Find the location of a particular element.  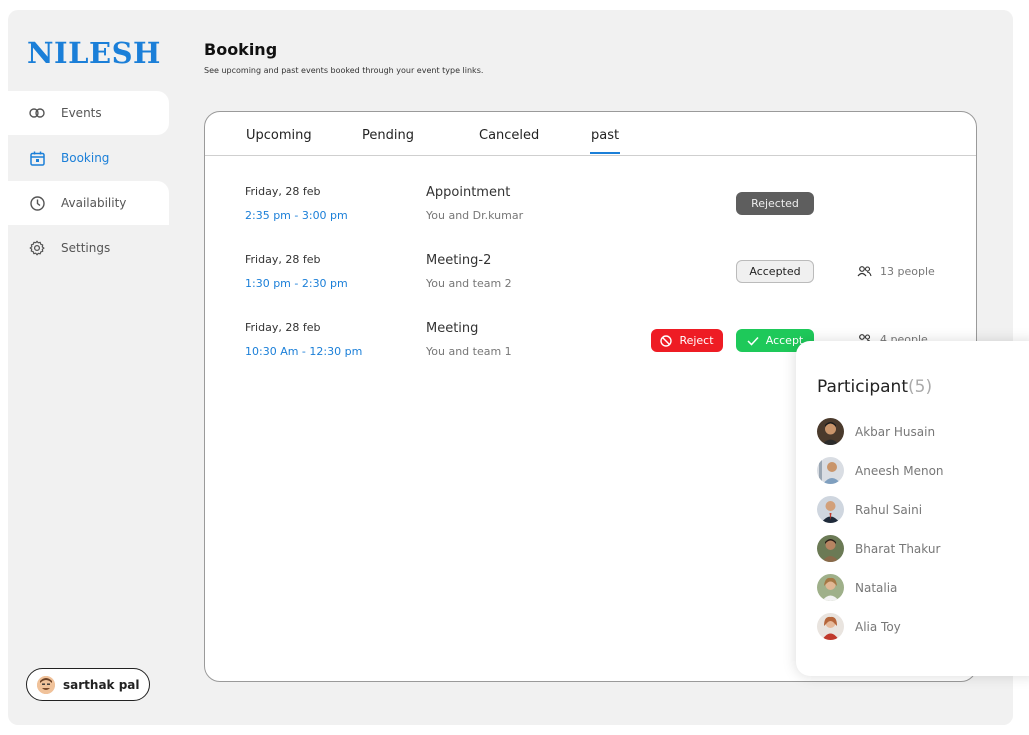

reject-label: Reject is located at coordinates (696, 340).